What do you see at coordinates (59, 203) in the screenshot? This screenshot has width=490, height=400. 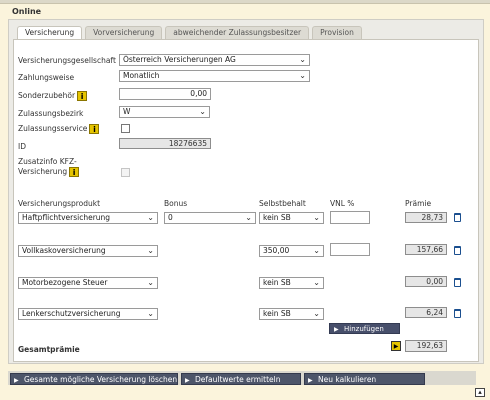 I see `header-produkt: Versicherungsprodukt` at bounding box center [59, 203].